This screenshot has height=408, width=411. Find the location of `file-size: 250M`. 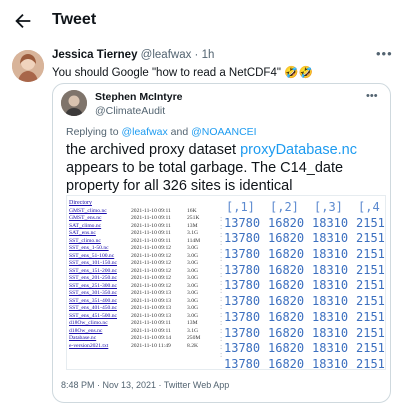

file-size: 250M is located at coordinates (194, 338).